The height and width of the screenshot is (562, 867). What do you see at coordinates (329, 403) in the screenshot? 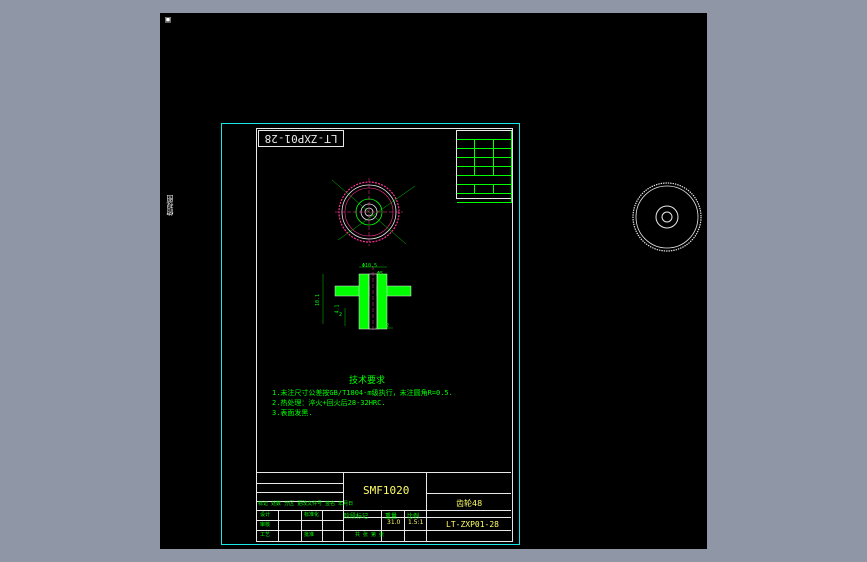
I see `tech-line-2: 2.热处理：淬火+回火后28-32HRC.` at bounding box center [329, 403].